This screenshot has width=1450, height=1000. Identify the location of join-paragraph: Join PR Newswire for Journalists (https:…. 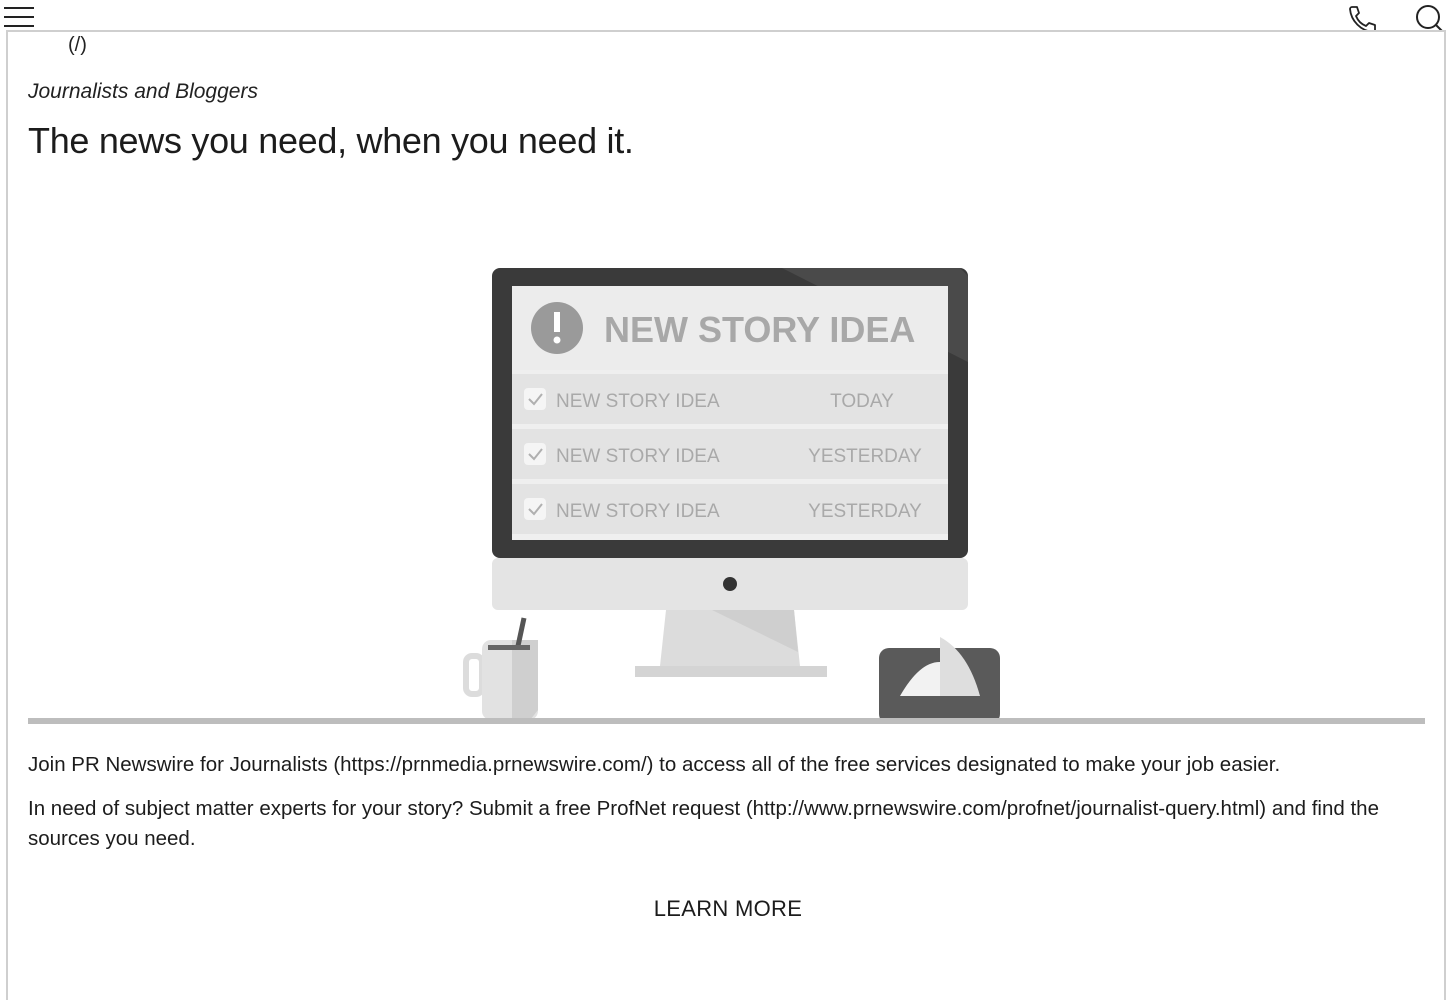
(728, 765).